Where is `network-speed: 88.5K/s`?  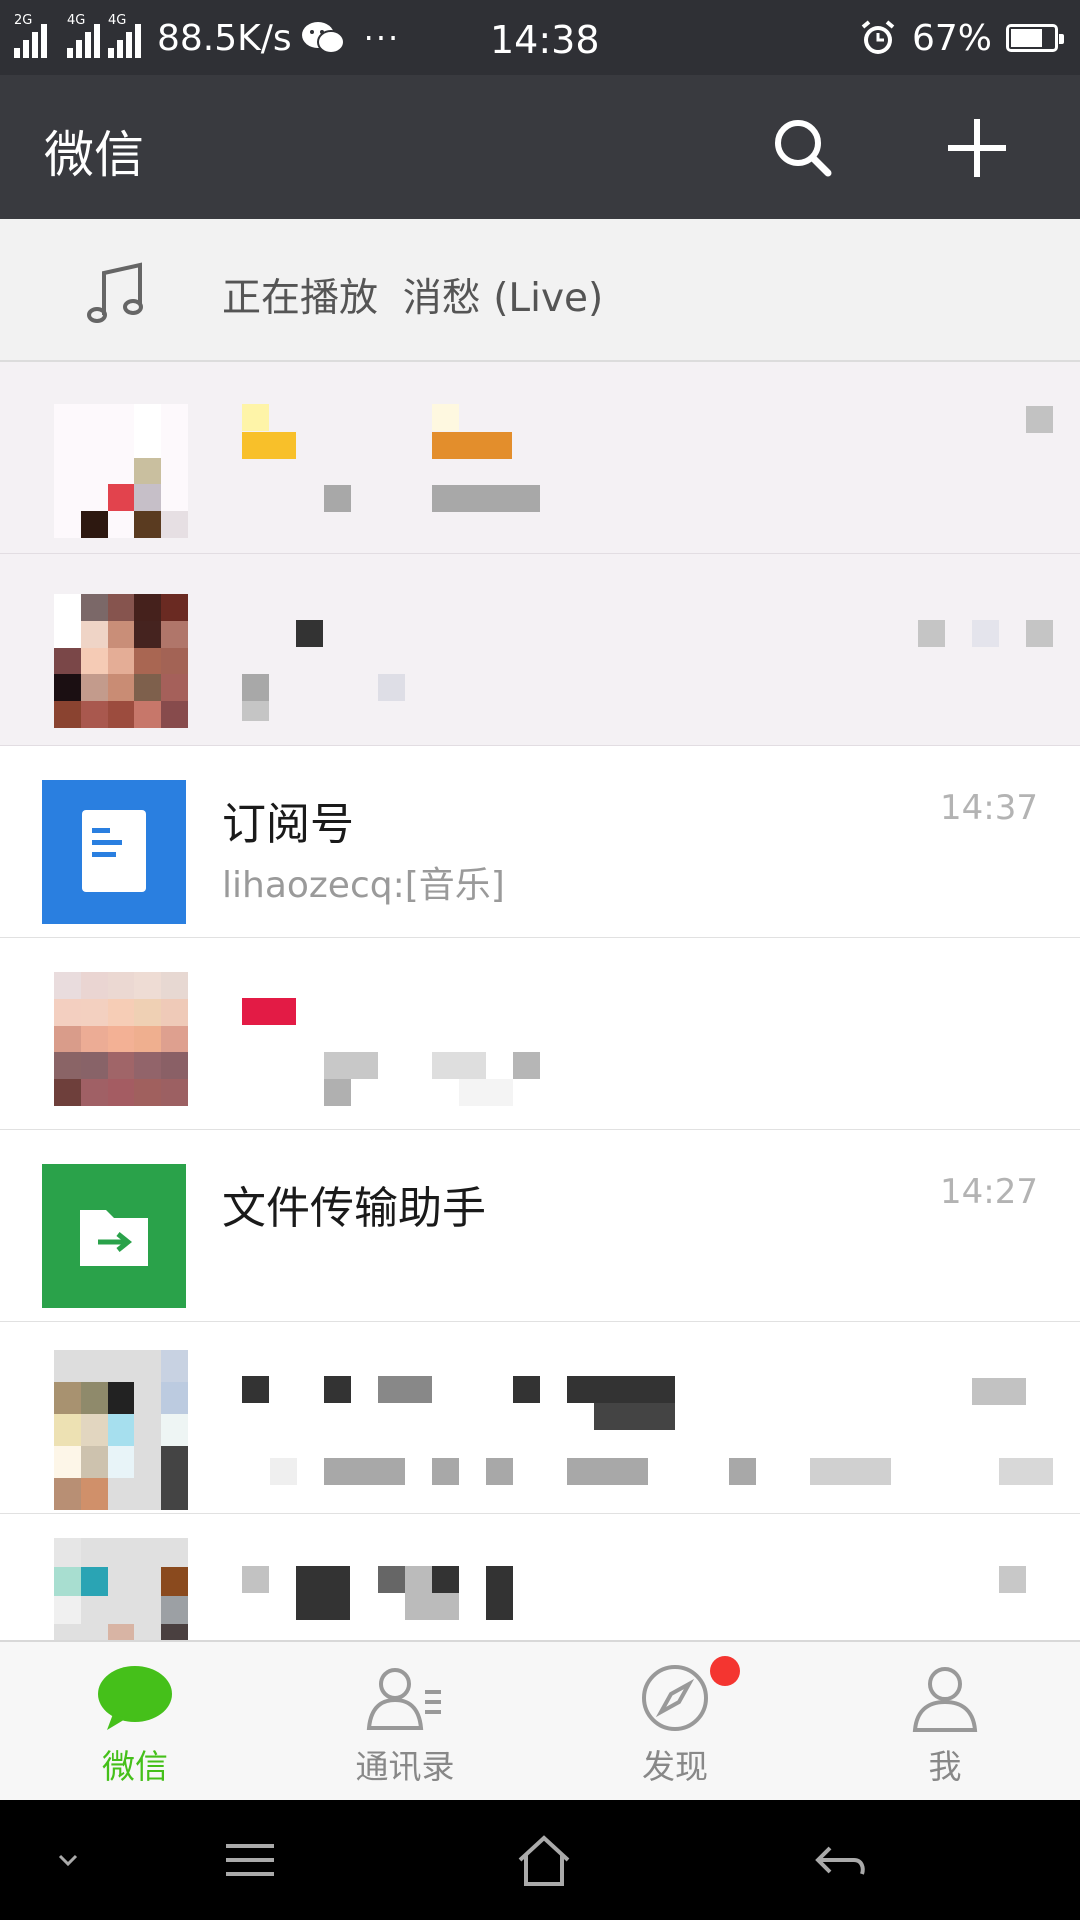 network-speed: 88.5K/s is located at coordinates (224, 38).